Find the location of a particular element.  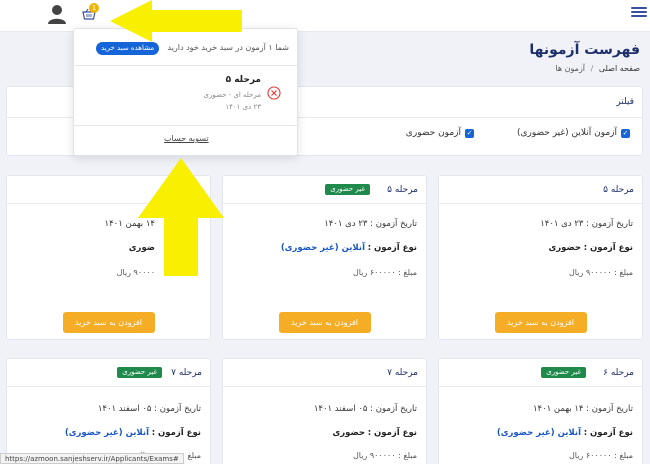

remove-item-icon is located at coordinates (274, 93).